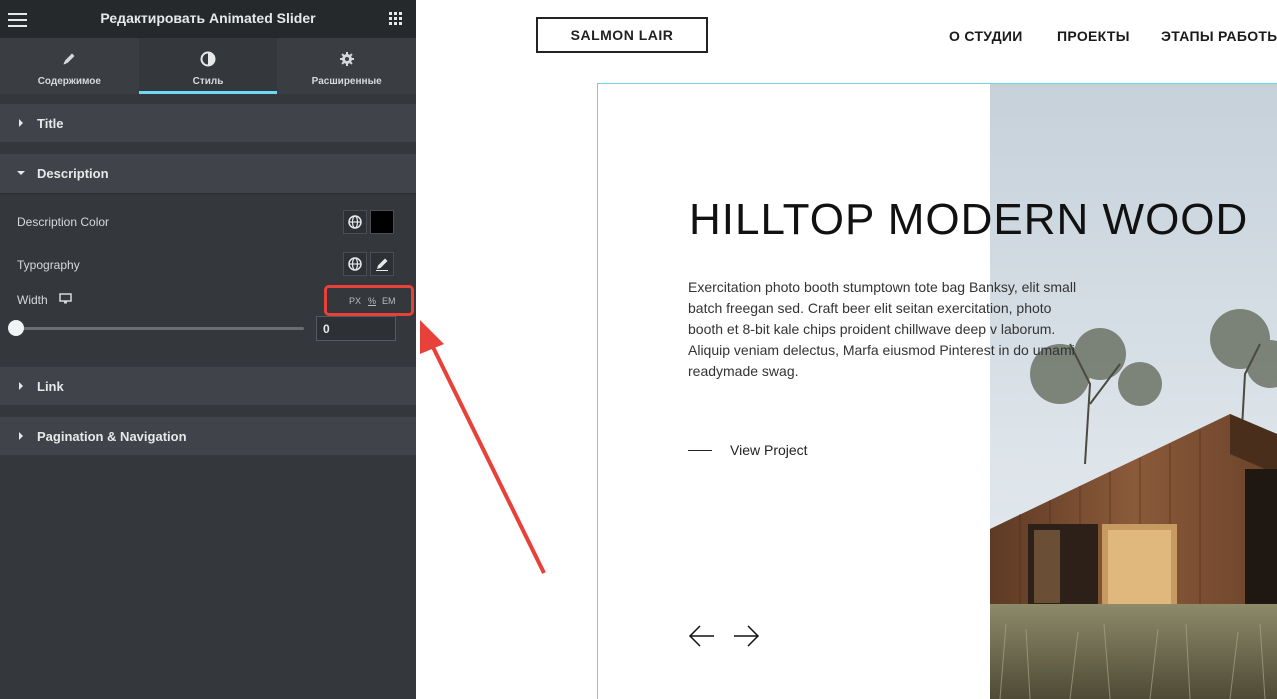 The height and width of the screenshot is (699, 1277). What do you see at coordinates (346, 81) in the screenshot?
I see `tab-advanced-label: Расширенные` at bounding box center [346, 81].